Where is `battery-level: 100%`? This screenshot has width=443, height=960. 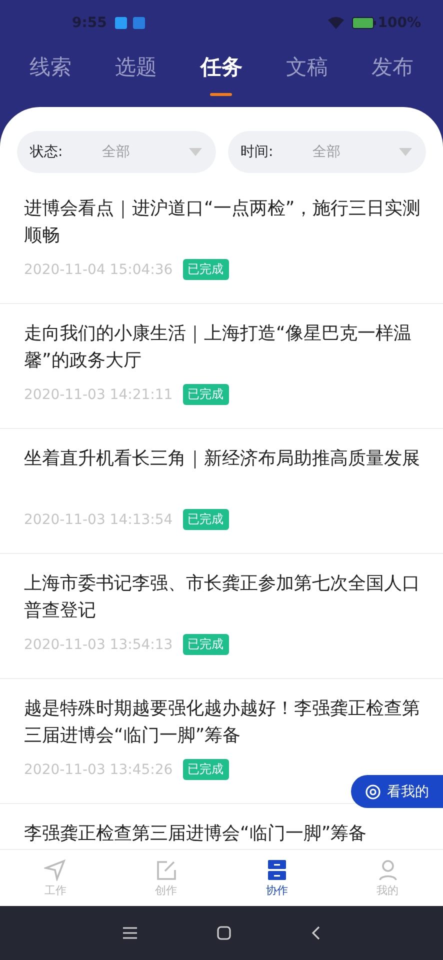
battery-level: 100% is located at coordinates (399, 22).